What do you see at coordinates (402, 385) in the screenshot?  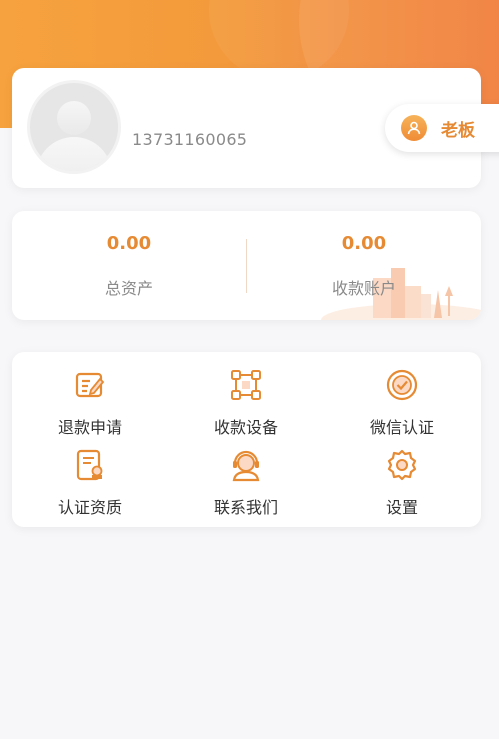 I see `badge-check-icon` at bounding box center [402, 385].